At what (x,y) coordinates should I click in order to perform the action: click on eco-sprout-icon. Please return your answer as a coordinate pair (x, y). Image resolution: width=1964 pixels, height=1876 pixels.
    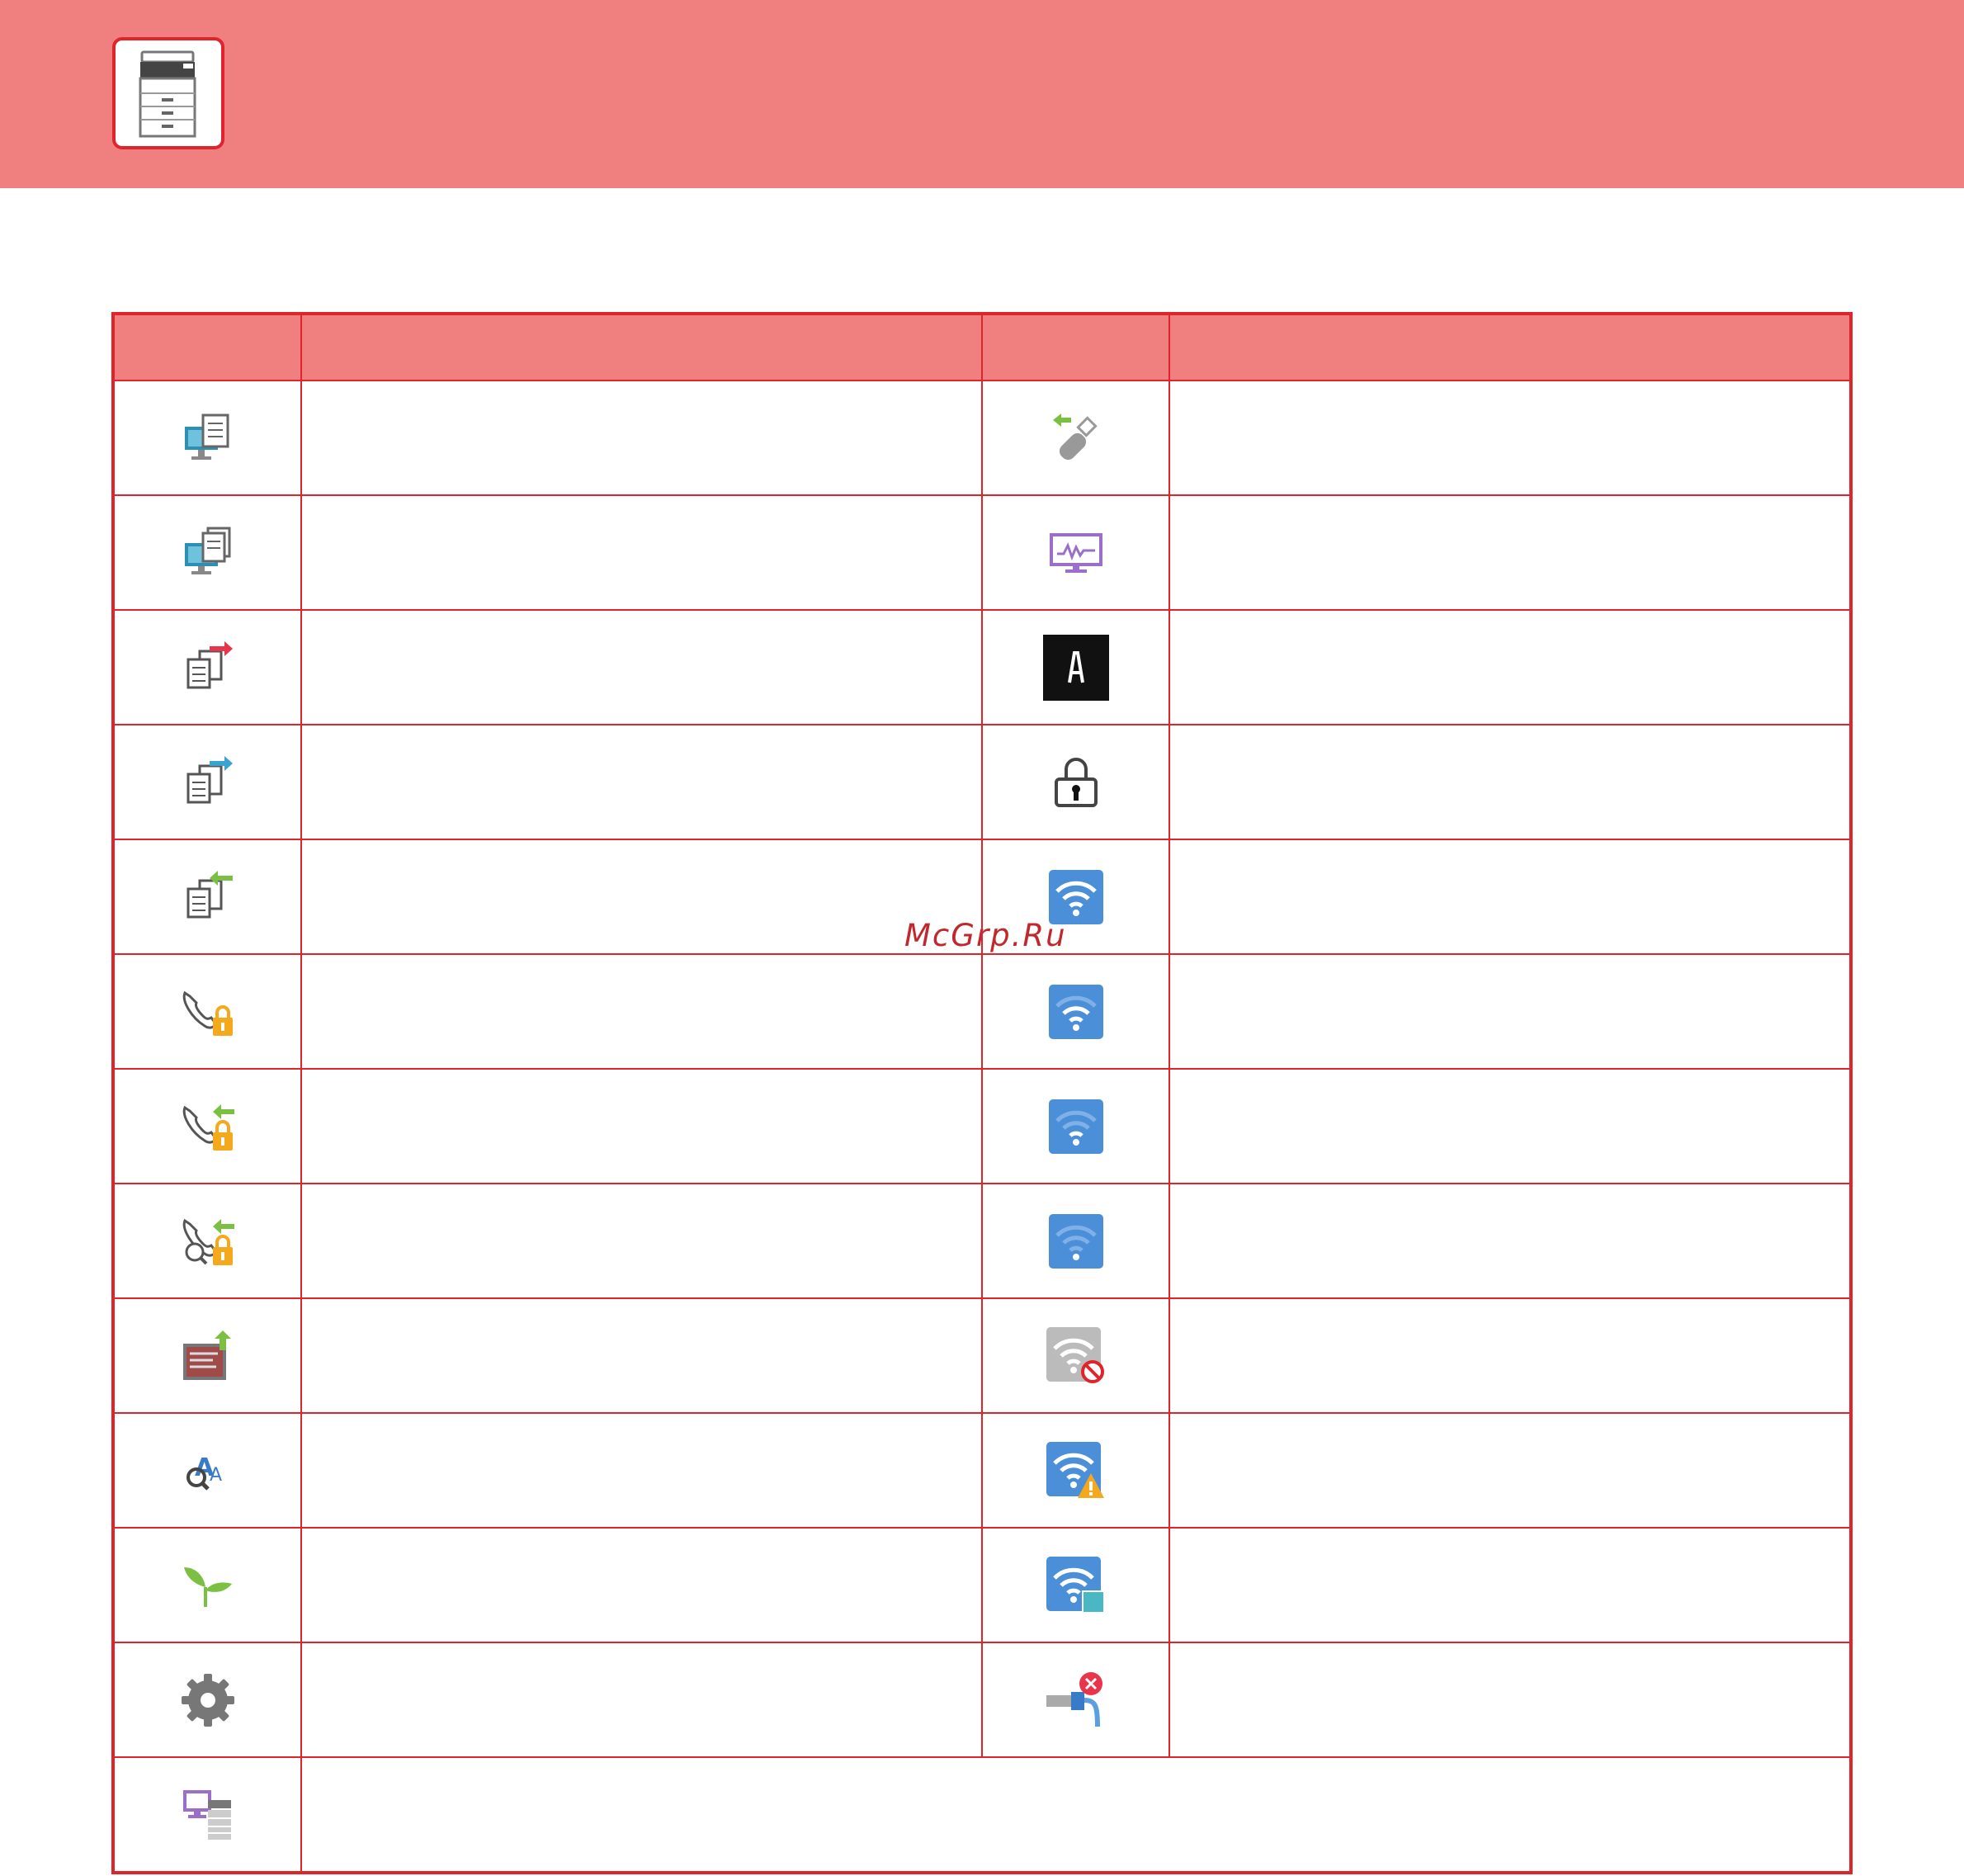
    Looking at the image, I should click on (207, 1586).